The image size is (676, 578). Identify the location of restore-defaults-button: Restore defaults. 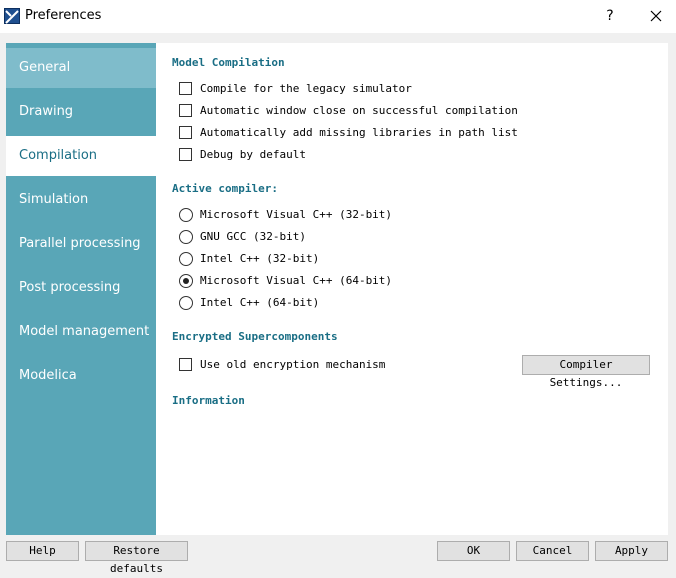
(136, 558).